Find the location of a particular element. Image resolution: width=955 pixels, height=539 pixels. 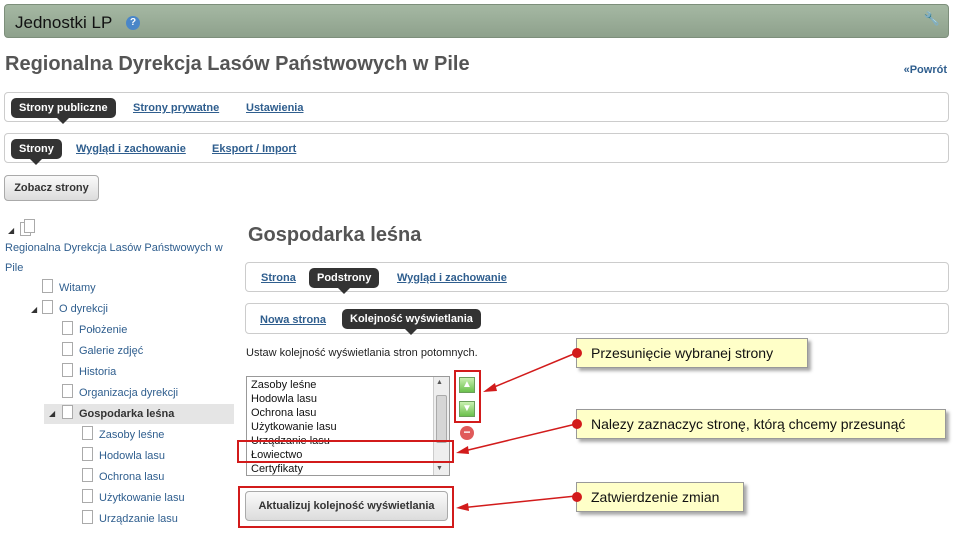

arrow-confirm is located at coordinates (518, 502).